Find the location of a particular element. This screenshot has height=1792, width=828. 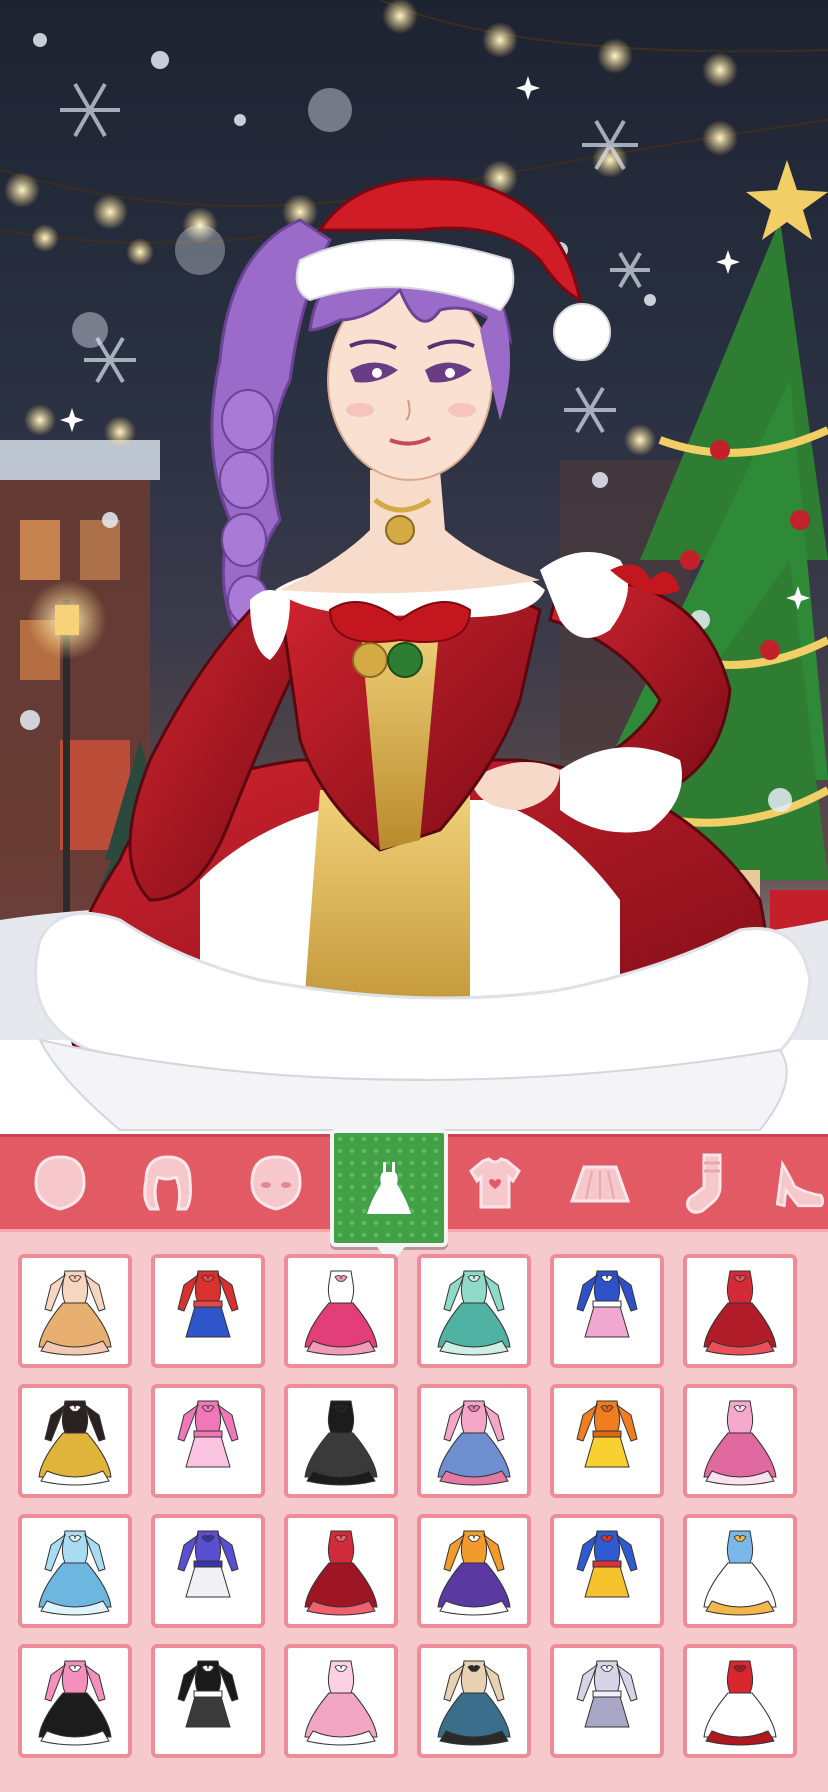

hair-icon is located at coordinates (167, 1183).